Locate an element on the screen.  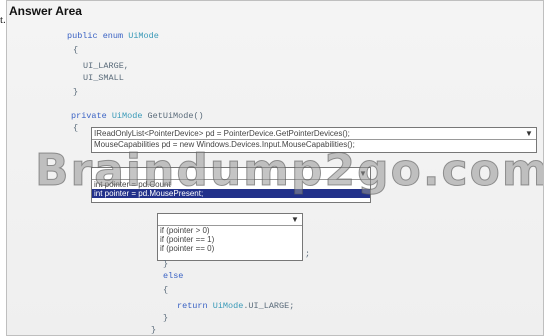
code-method-signature: private UiMode GetUiMode() is located at coordinates (137, 116).